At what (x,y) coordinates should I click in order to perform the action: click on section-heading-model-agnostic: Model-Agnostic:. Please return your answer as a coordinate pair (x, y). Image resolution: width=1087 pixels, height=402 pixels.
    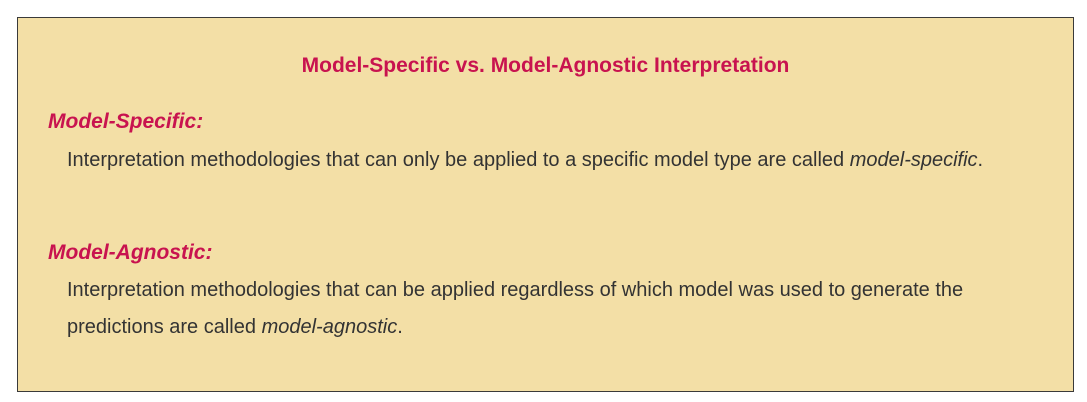
    Looking at the image, I should click on (130, 252).